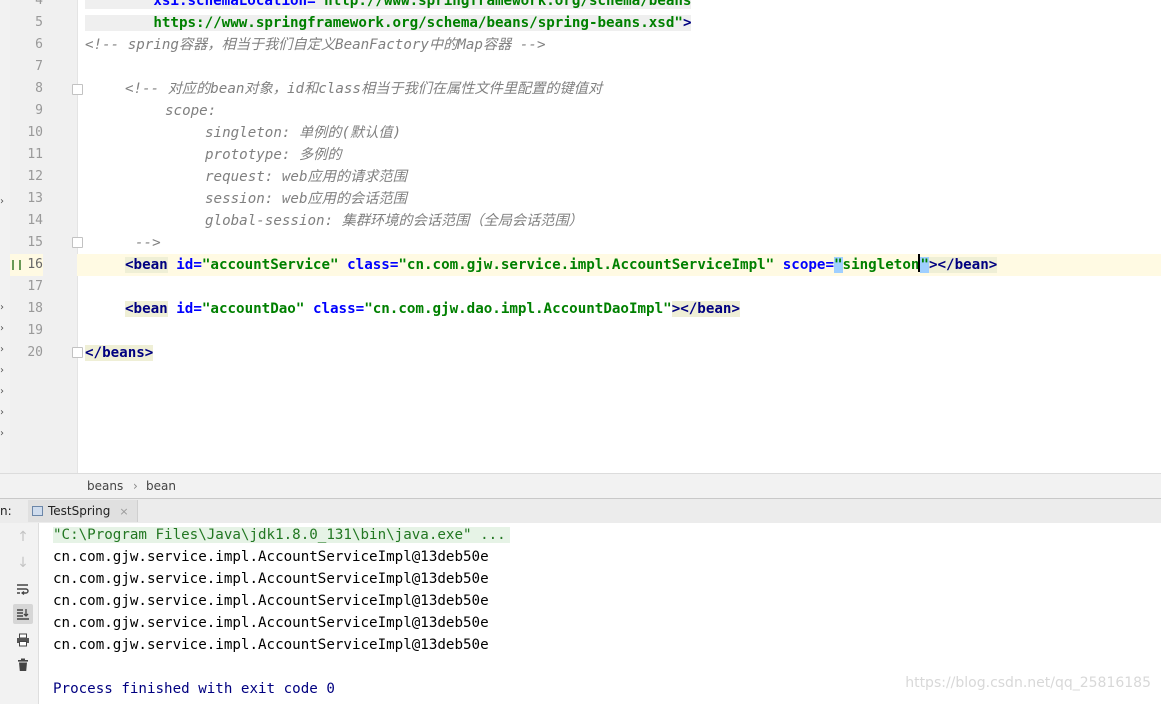 The image size is (1161, 704). Describe the element at coordinates (194, 689) in the screenshot. I see `process-finished-message: Process finished with exit code 0` at that location.